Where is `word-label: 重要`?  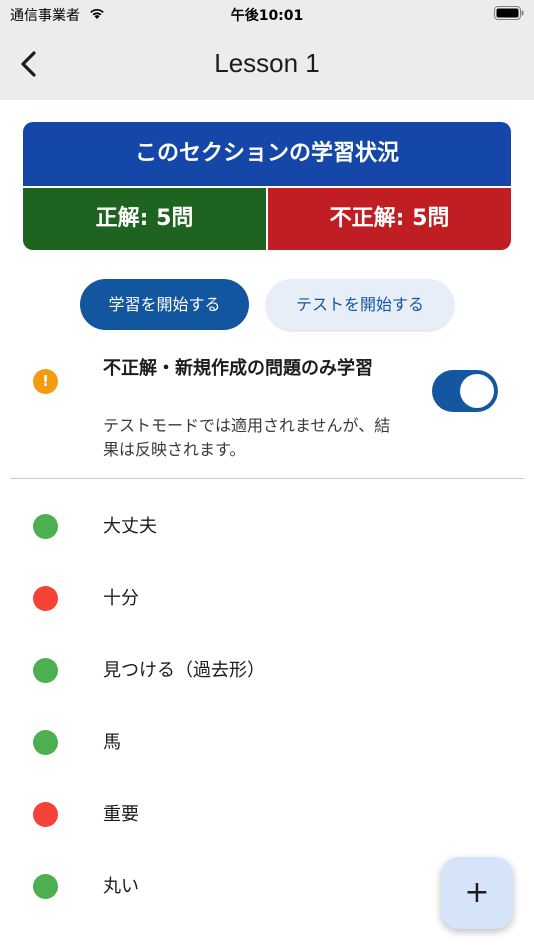
word-label: 重要 is located at coordinates (121, 814).